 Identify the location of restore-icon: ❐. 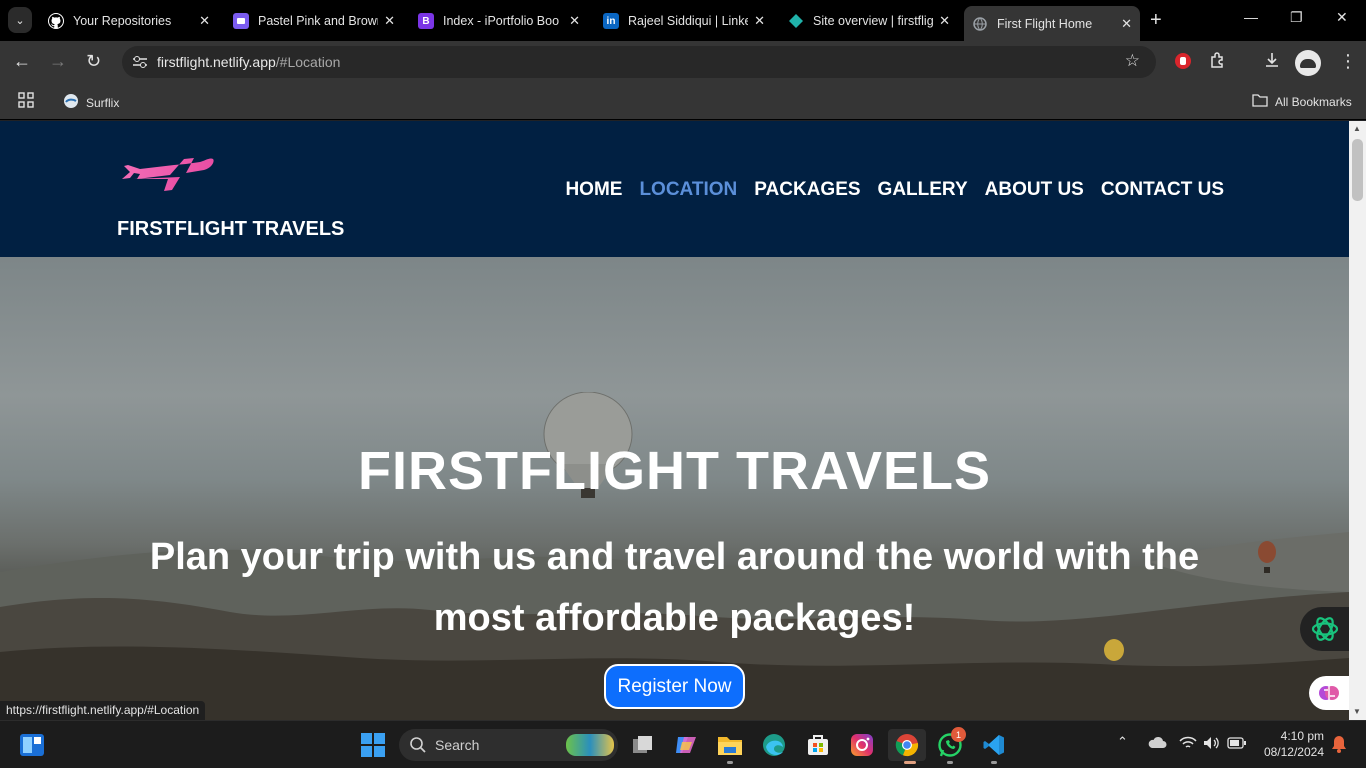
(1296, 17).